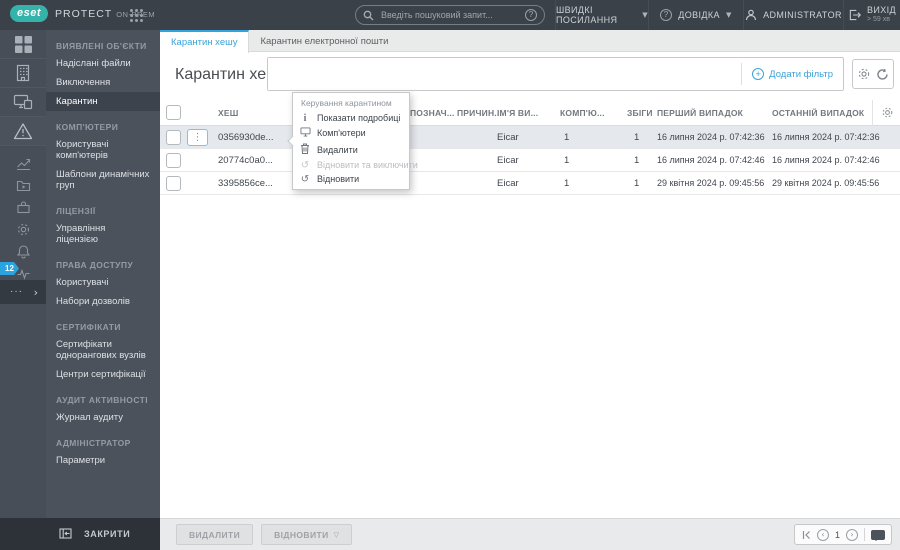 The width and height of the screenshot is (900, 550). I want to click on sidebar-item-quarantine: Карантин, so click(103, 101).